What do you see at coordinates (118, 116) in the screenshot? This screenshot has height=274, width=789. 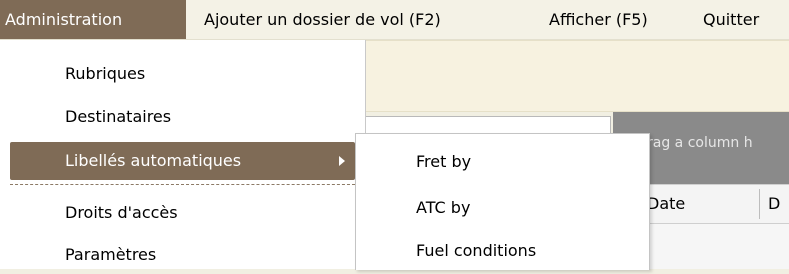 I see `menu-item-label: Destinataires` at bounding box center [118, 116].